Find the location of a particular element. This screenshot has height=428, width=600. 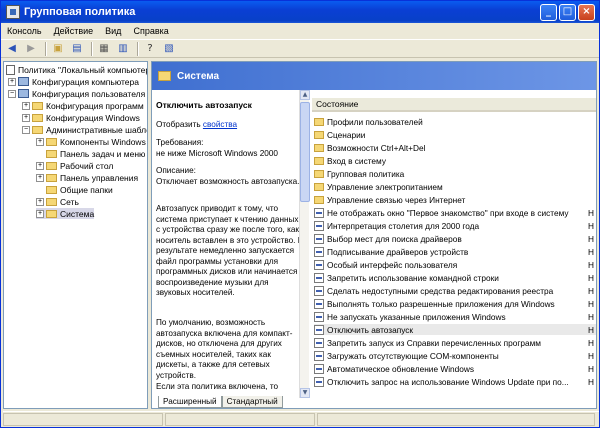

tab-extended: Расширенный is located at coordinates (190, 402).